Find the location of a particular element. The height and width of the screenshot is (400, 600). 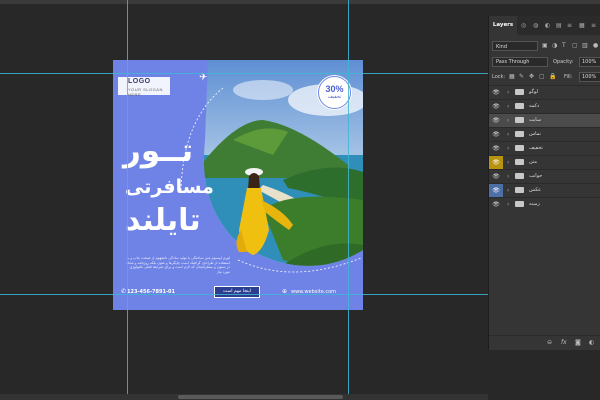

lock-label: Lock: is located at coordinates (499, 77).